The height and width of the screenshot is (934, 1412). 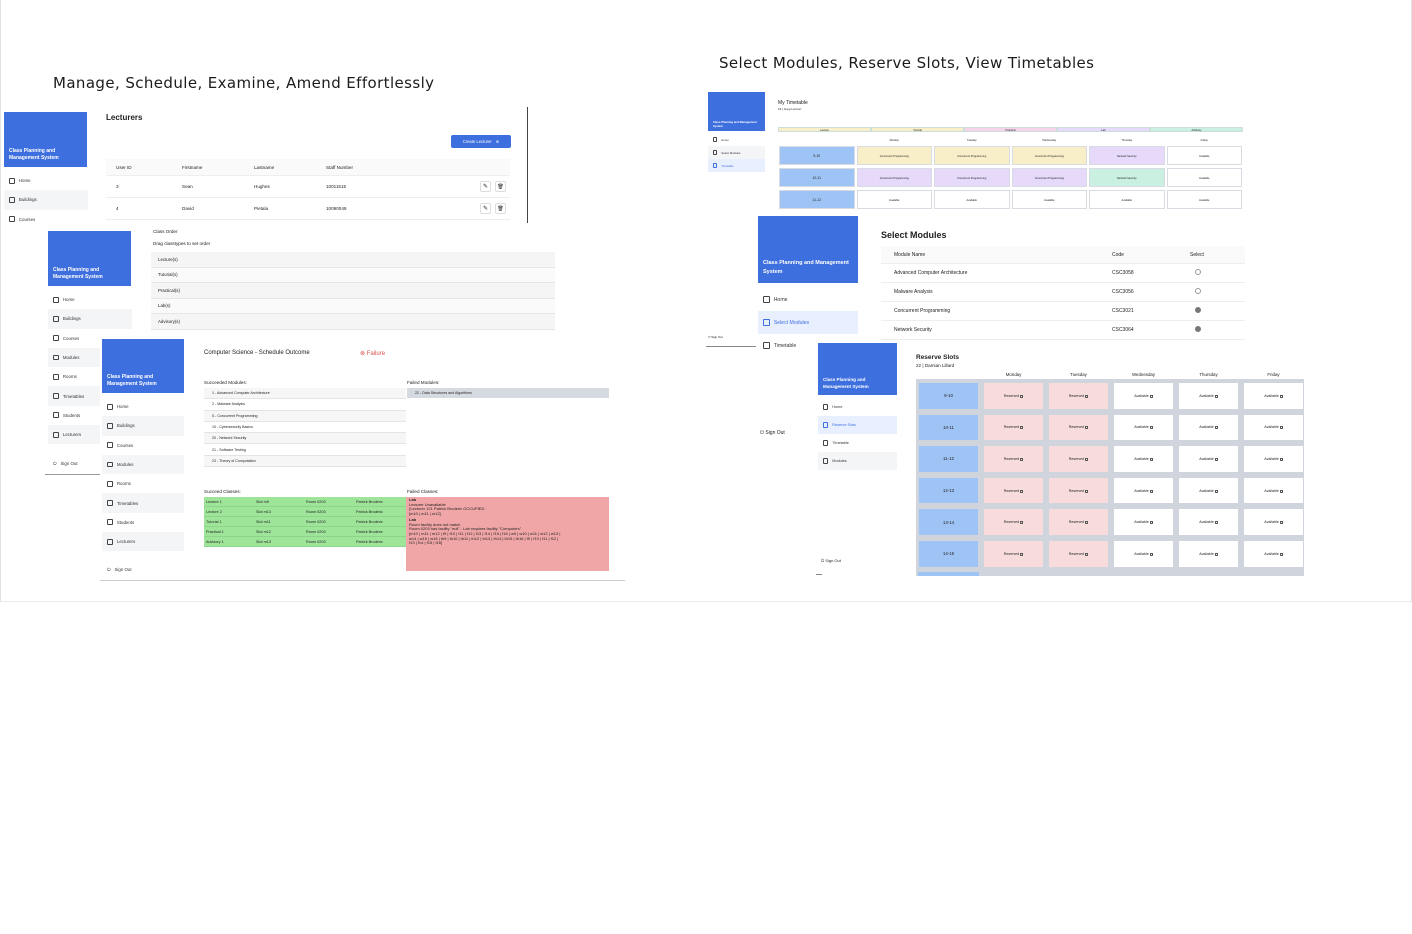 What do you see at coordinates (143, 503) in the screenshot?
I see `sidebar-item-timetables: Timetables` at bounding box center [143, 503].